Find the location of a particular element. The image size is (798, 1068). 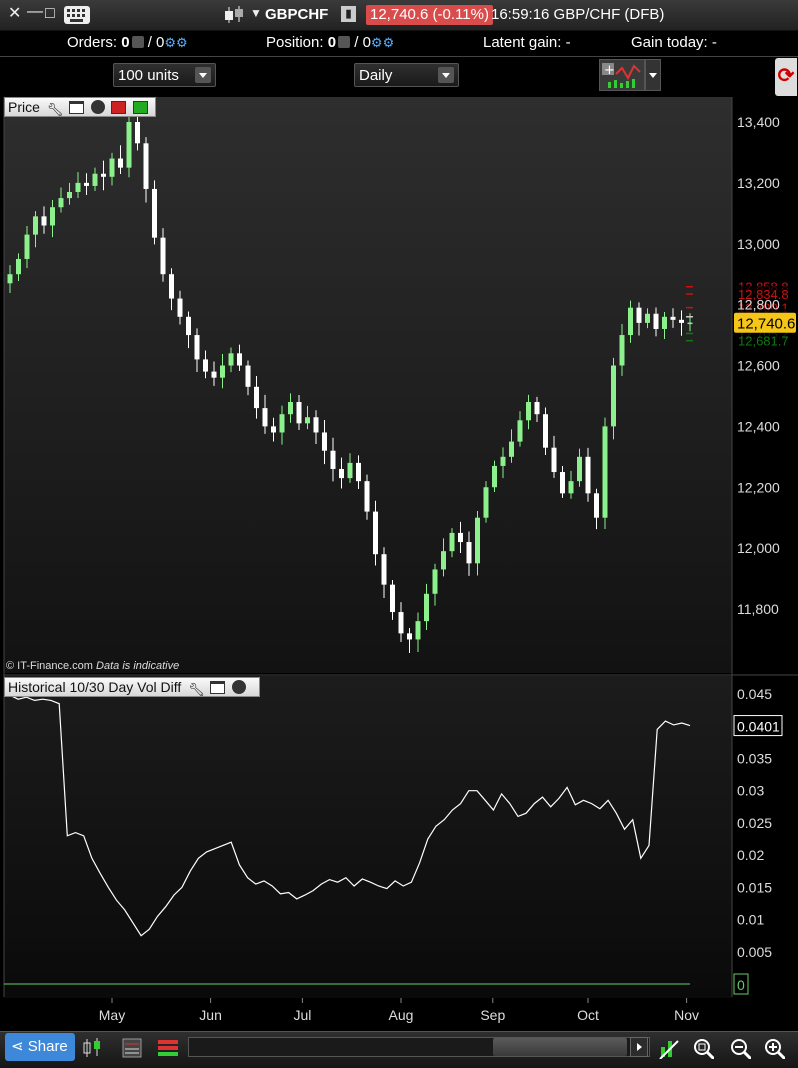

keyboard-icon is located at coordinates (77, 15).